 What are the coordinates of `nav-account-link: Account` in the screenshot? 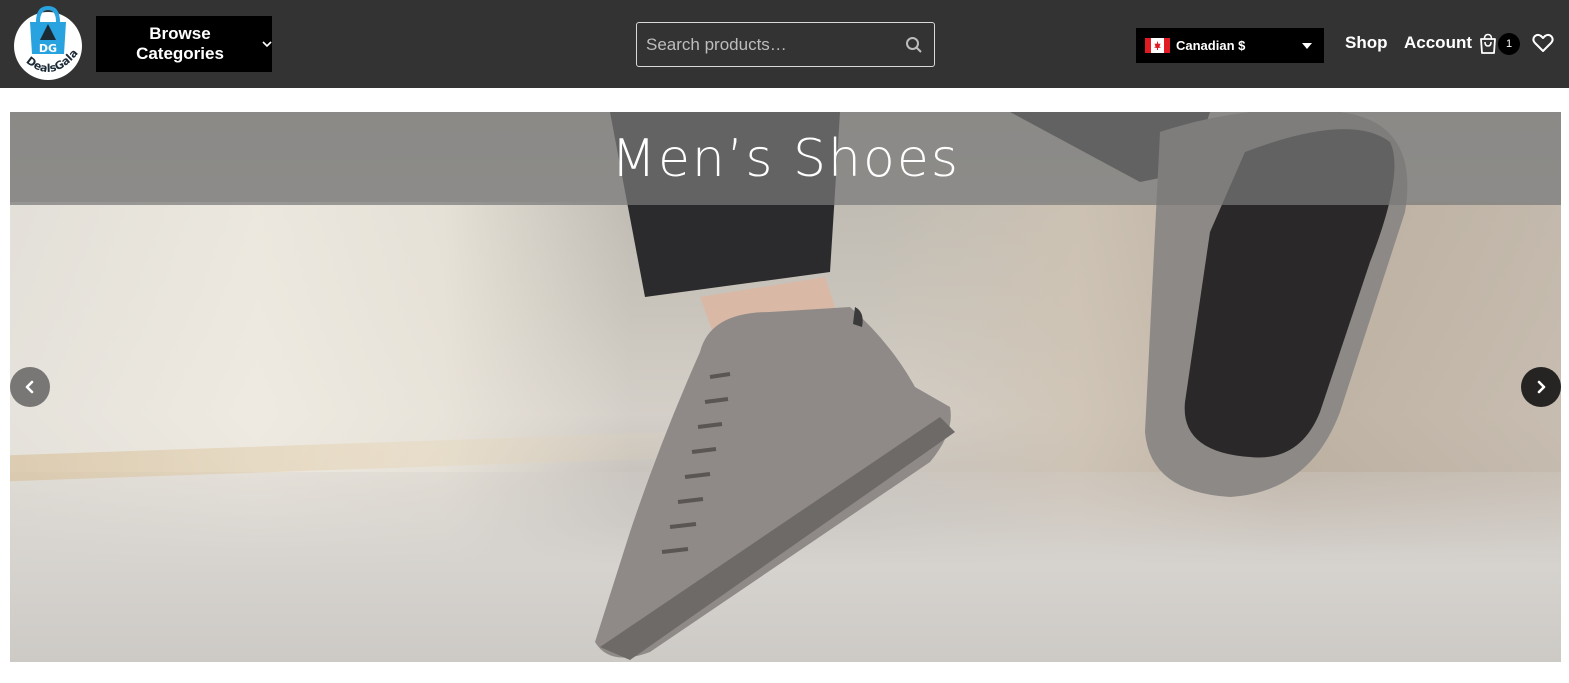 It's located at (1438, 43).